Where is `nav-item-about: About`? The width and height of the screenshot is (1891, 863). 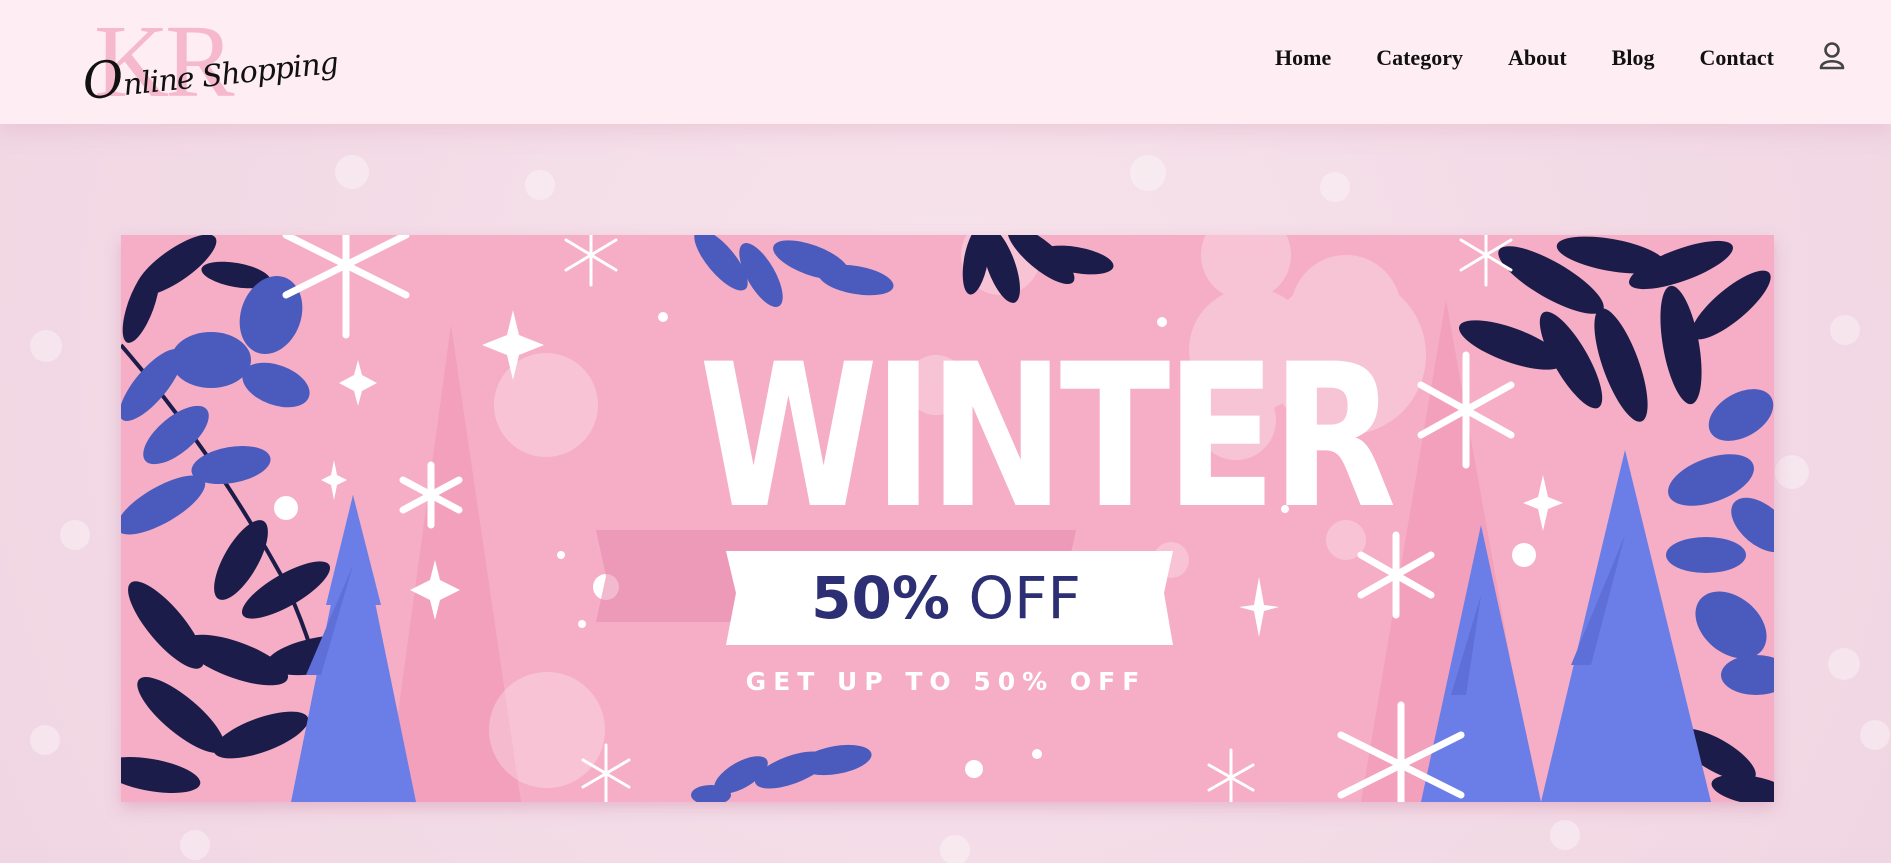 nav-item-about: About is located at coordinates (1537, 58).